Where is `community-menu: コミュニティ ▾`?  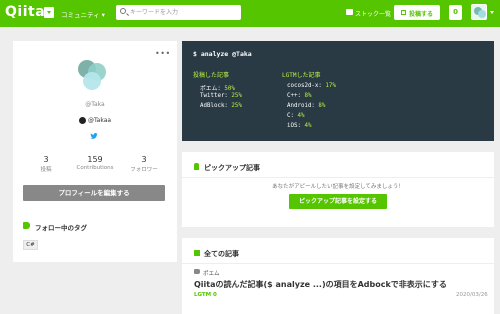
community-menu: コミュニティ ▾ is located at coordinates (83, 14).